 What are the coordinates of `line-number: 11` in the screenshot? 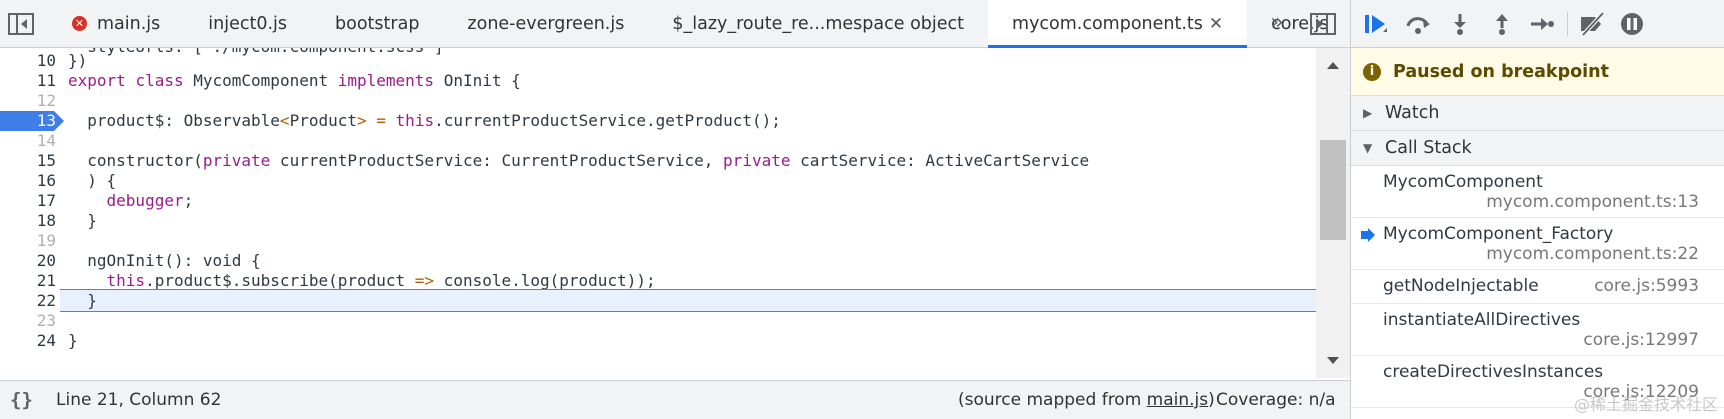 It's located at (28, 81).